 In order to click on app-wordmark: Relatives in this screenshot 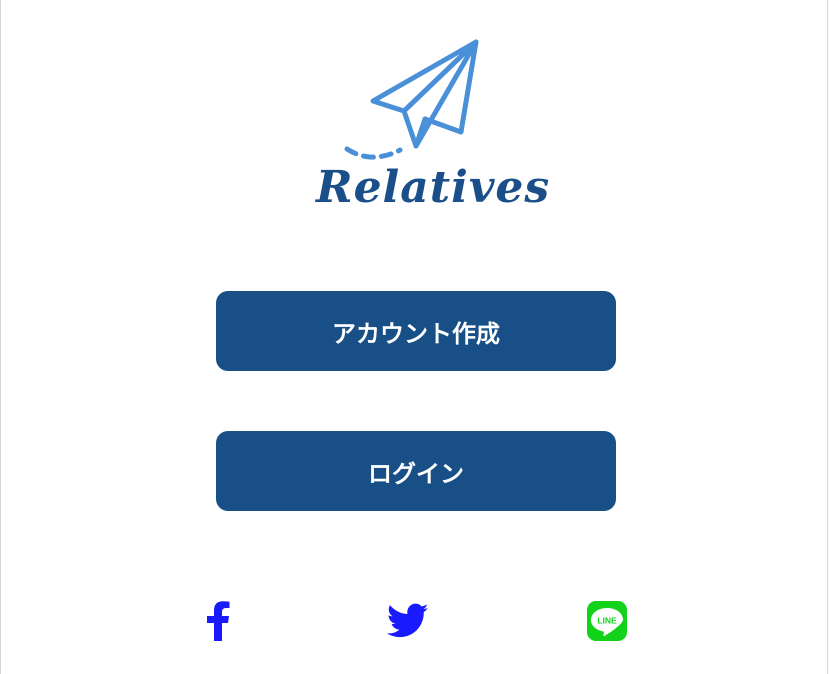, I will do `click(433, 187)`.